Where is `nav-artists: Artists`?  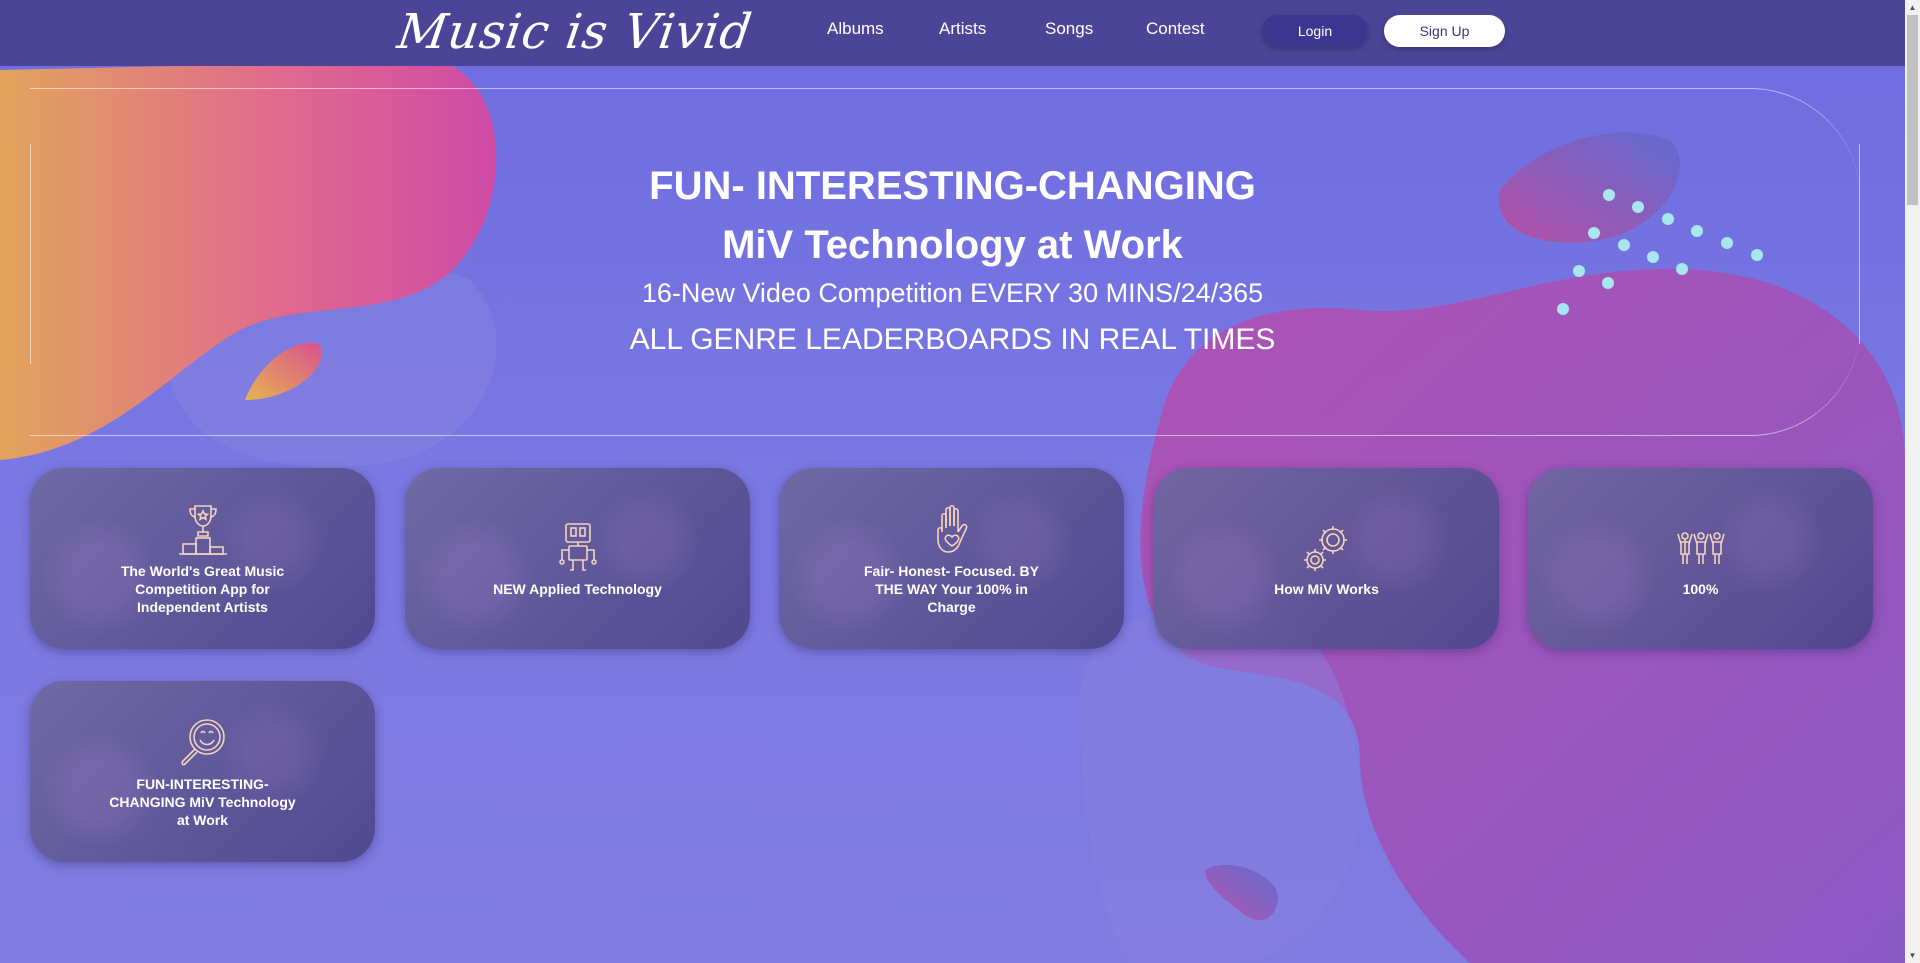 nav-artists: Artists is located at coordinates (962, 29).